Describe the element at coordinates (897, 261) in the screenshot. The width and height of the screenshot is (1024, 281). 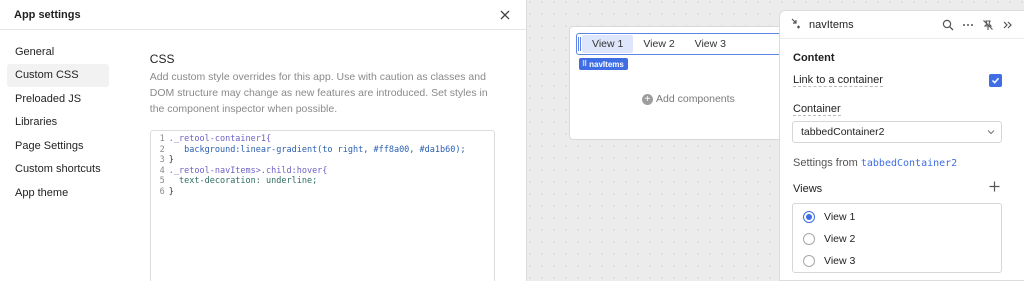
I see `view-option-3: View 3` at that location.